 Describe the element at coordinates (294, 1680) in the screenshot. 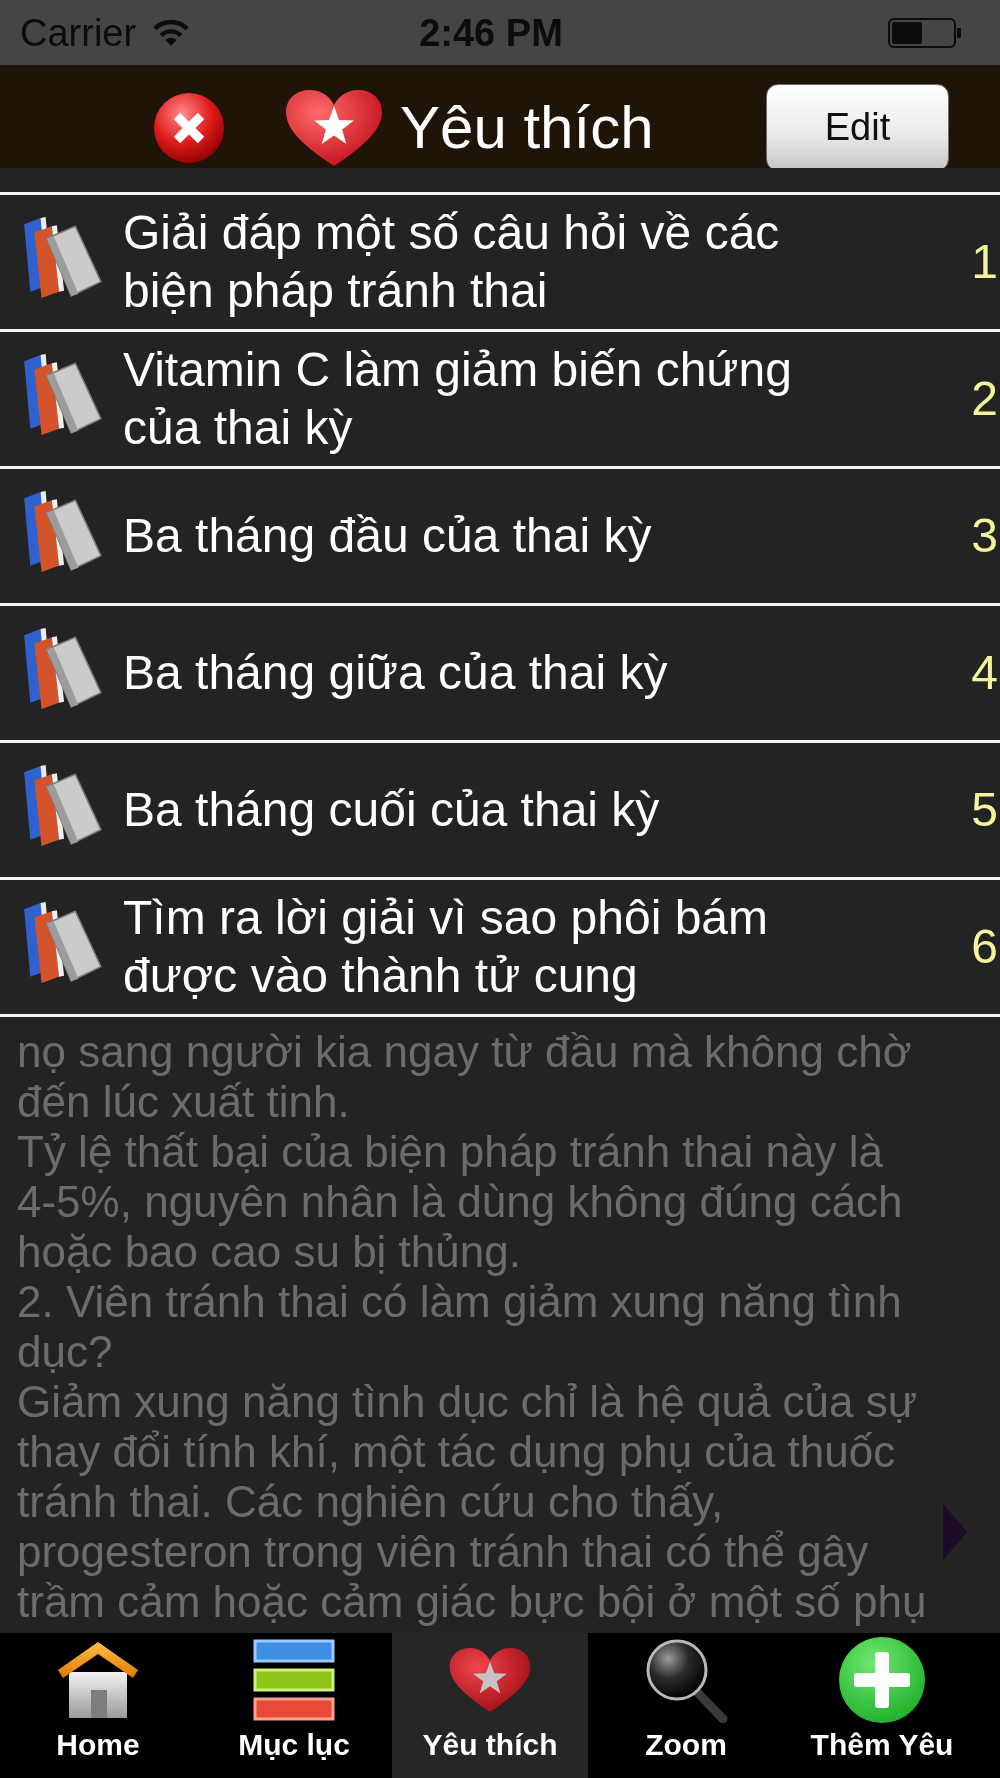

I see `bars-icon` at that location.